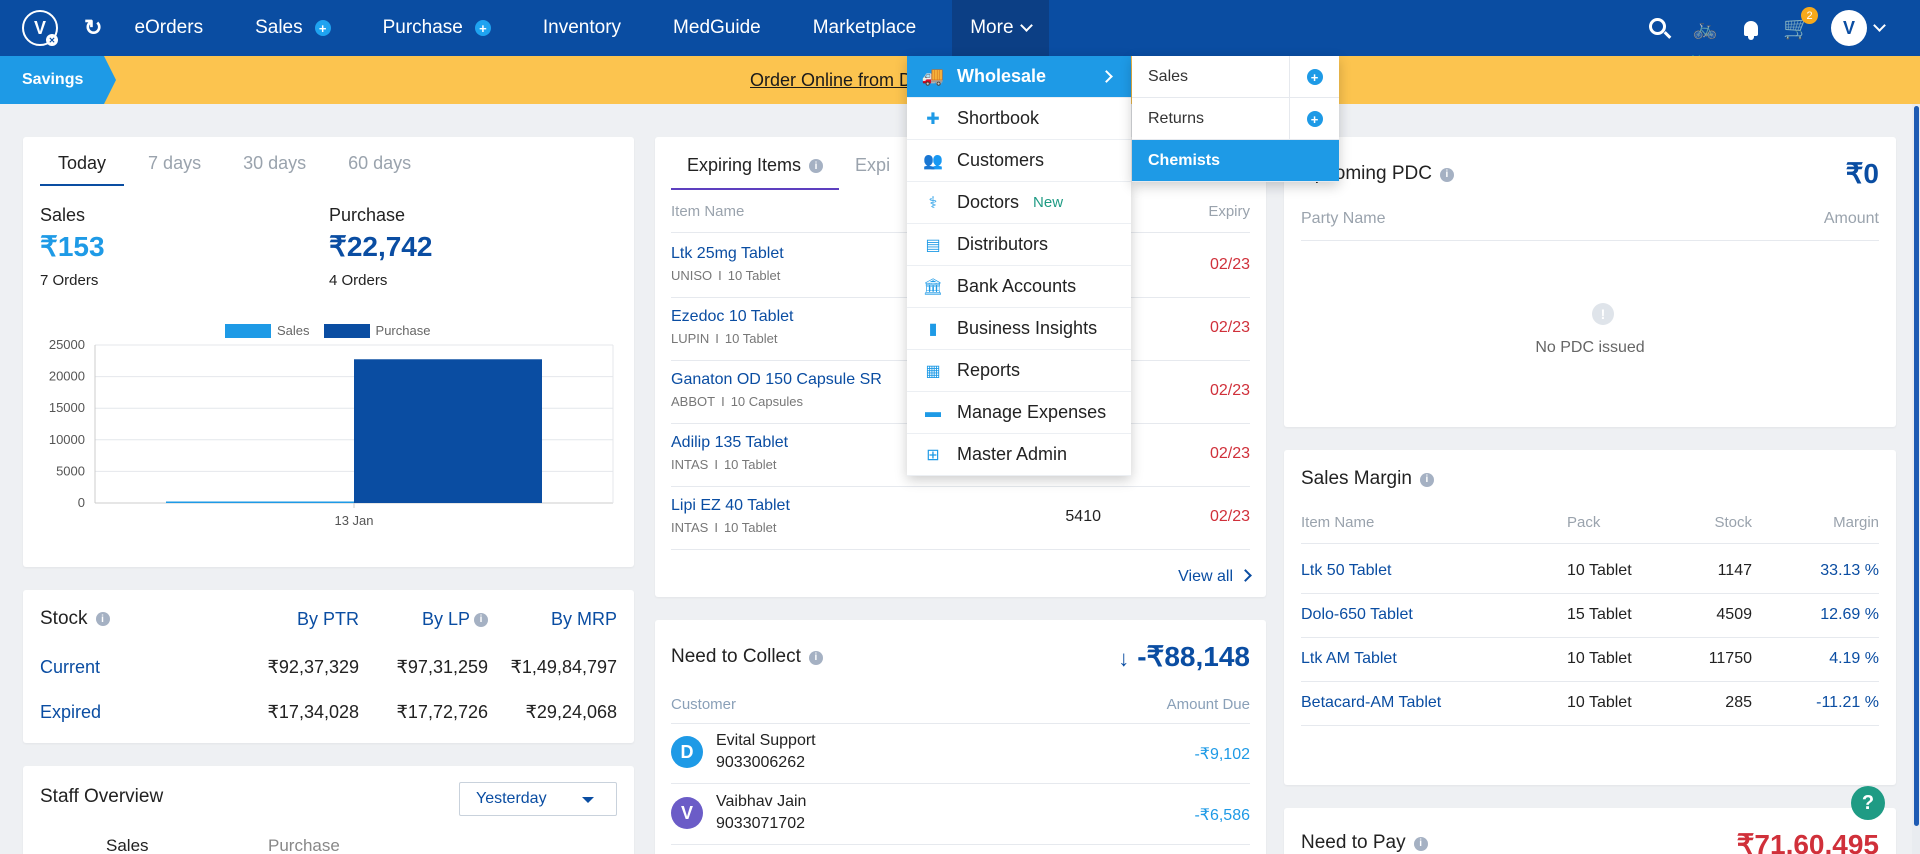 The height and width of the screenshot is (854, 1920). Describe the element at coordinates (582, 28) in the screenshot. I see `nav-inventory: Inventory` at that location.